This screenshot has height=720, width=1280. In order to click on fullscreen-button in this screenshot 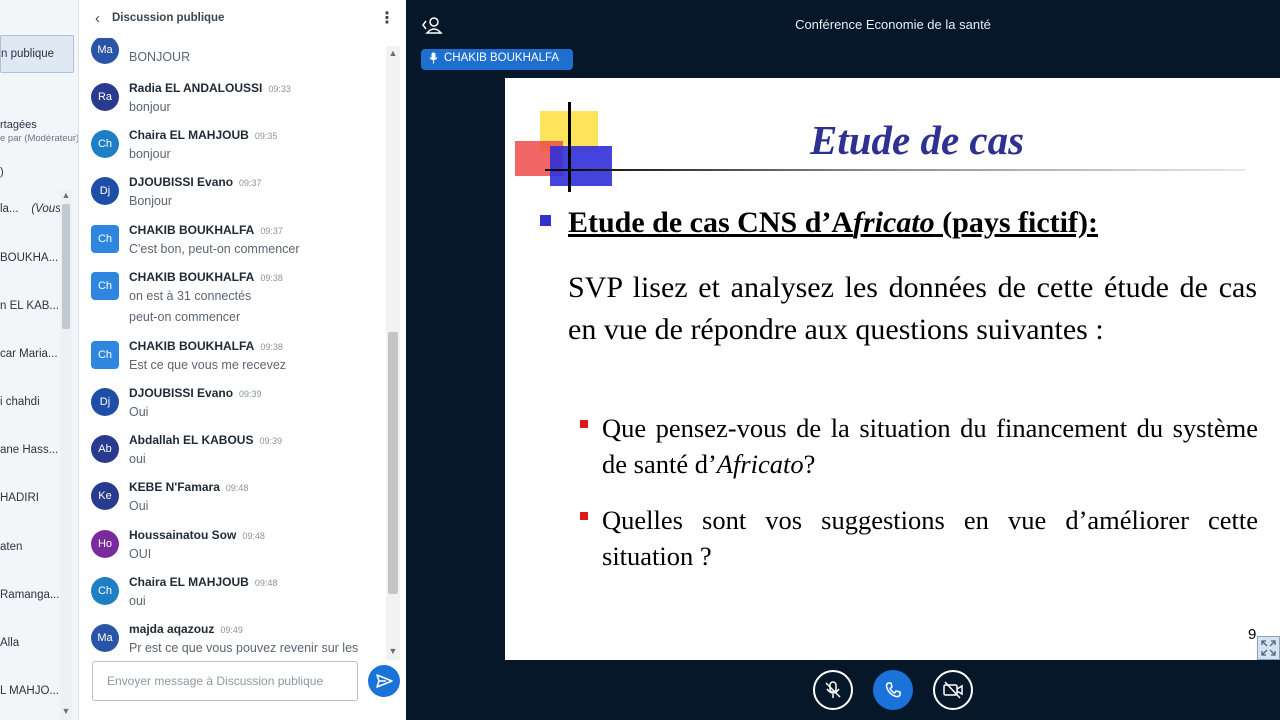, I will do `click(1268, 648)`.